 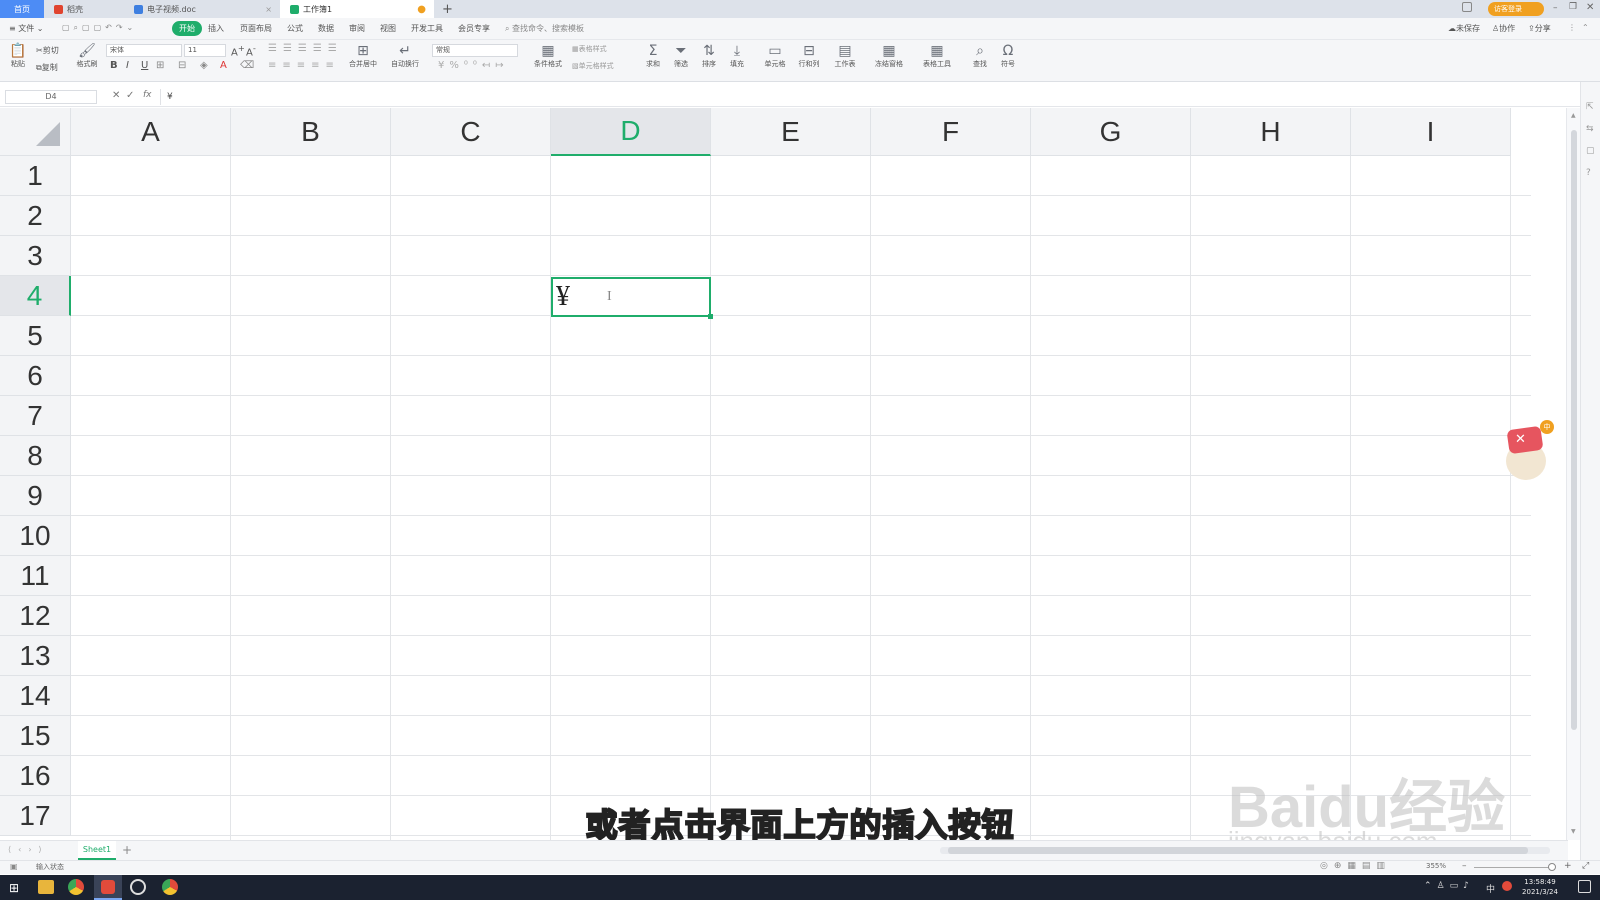 I want to click on share-button: ⇪分享, so click(x=1539, y=28).